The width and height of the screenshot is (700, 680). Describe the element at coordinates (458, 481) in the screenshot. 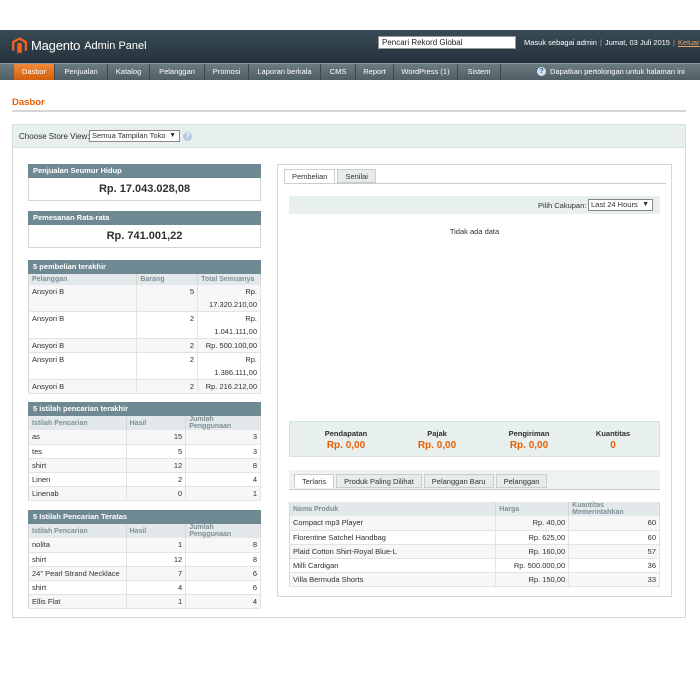

I see `tab-new-customers: Pelanggan Baru` at that location.